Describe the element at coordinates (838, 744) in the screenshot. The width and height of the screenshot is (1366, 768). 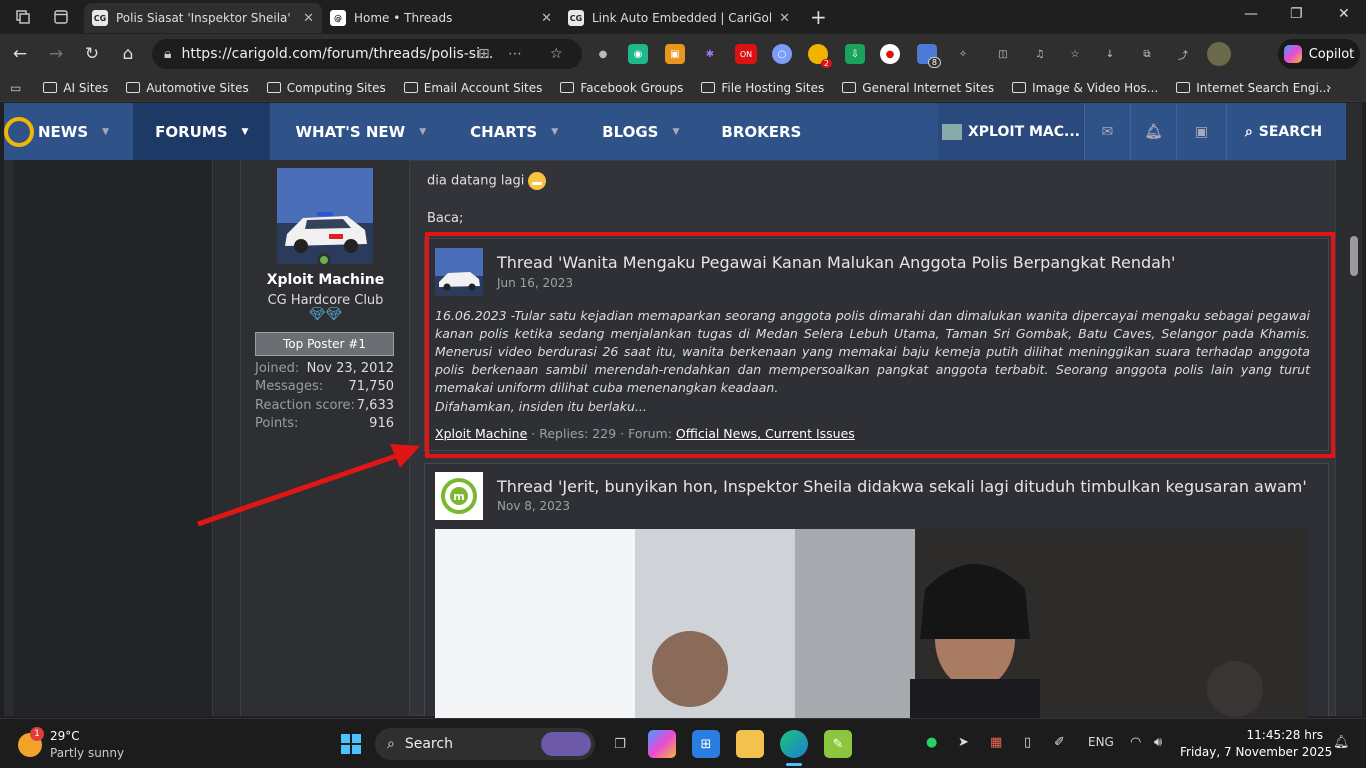
I see `notepad-plus-icon: ✎` at that location.